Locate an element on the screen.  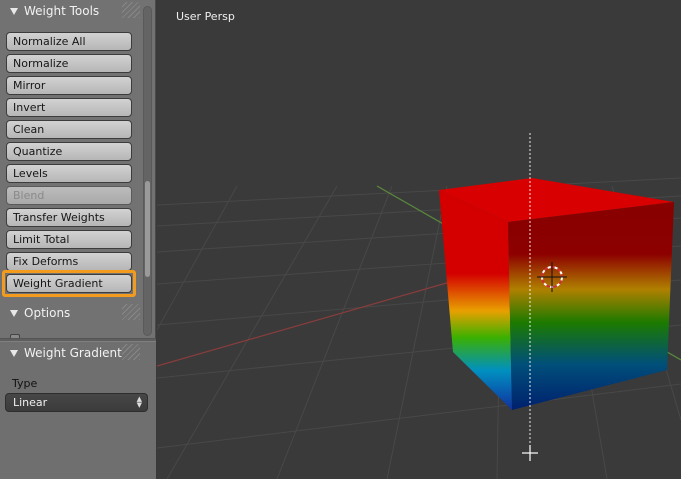
levels-button: Levels is located at coordinates (69, 173).